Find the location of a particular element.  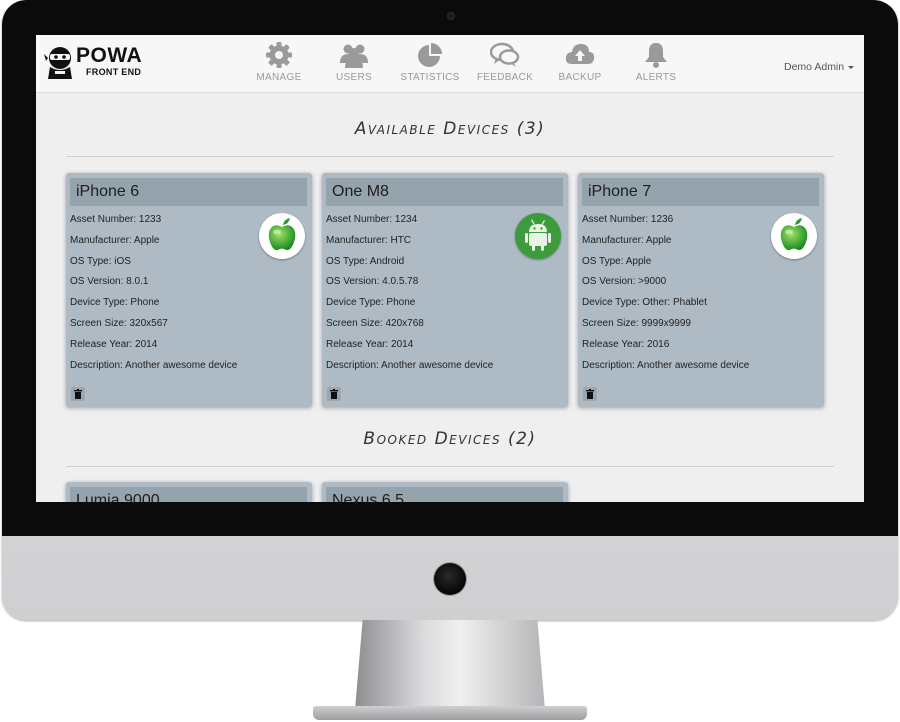

users-icon is located at coordinates (354, 56).